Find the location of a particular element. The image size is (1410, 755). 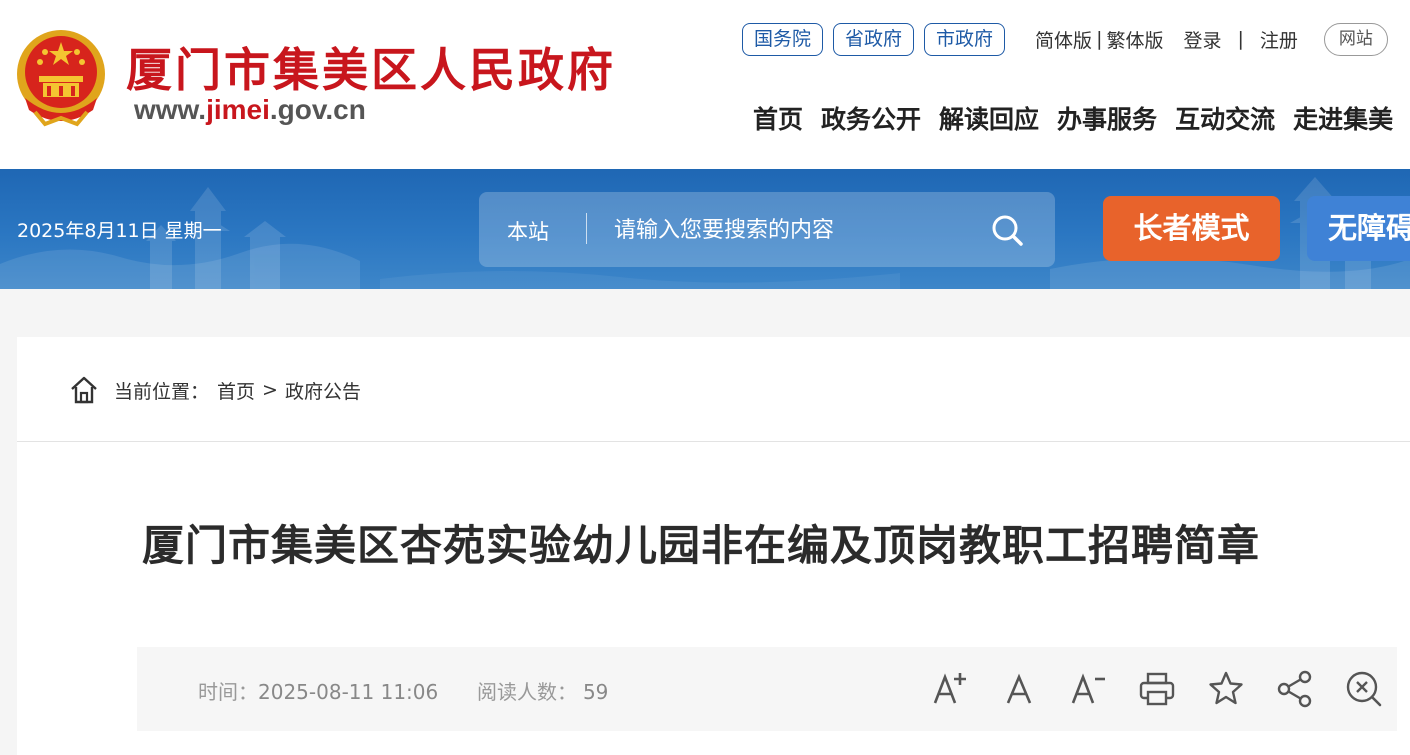

search-icon is located at coordinates (1007, 230).